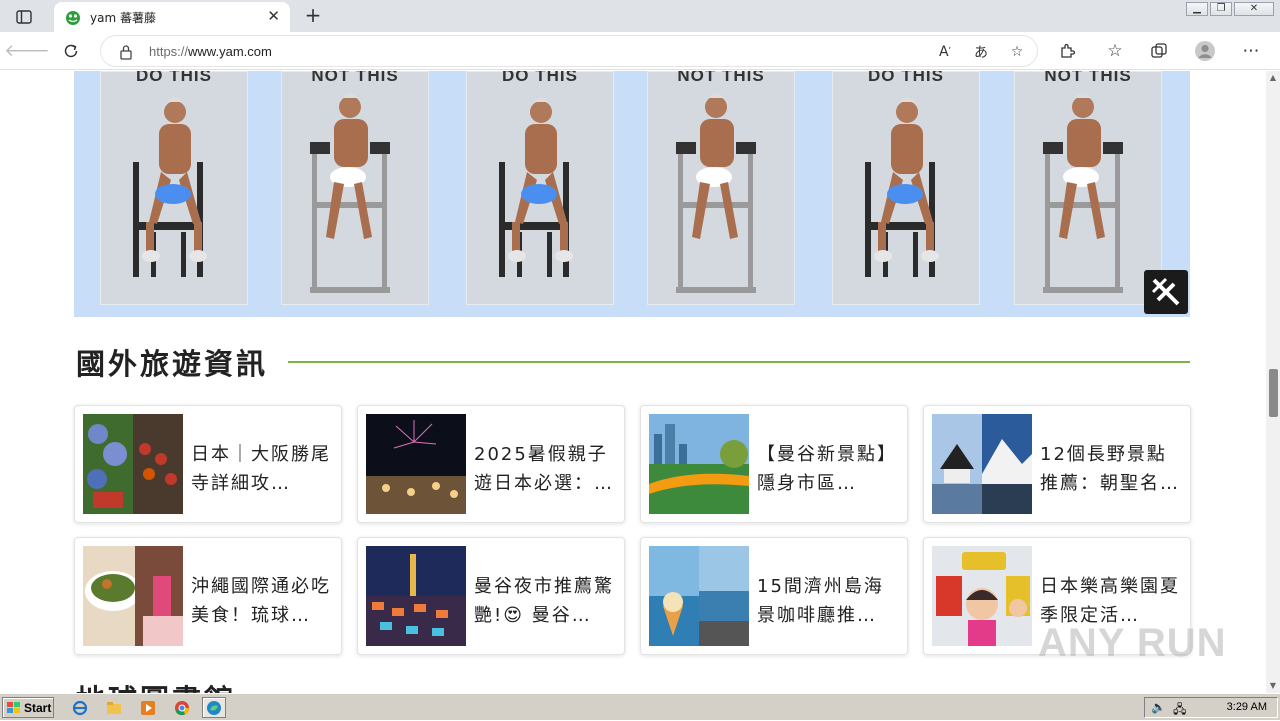 This screenshot has height=721, width=1280. I want to click on explorer-icon, so click(114, 707).